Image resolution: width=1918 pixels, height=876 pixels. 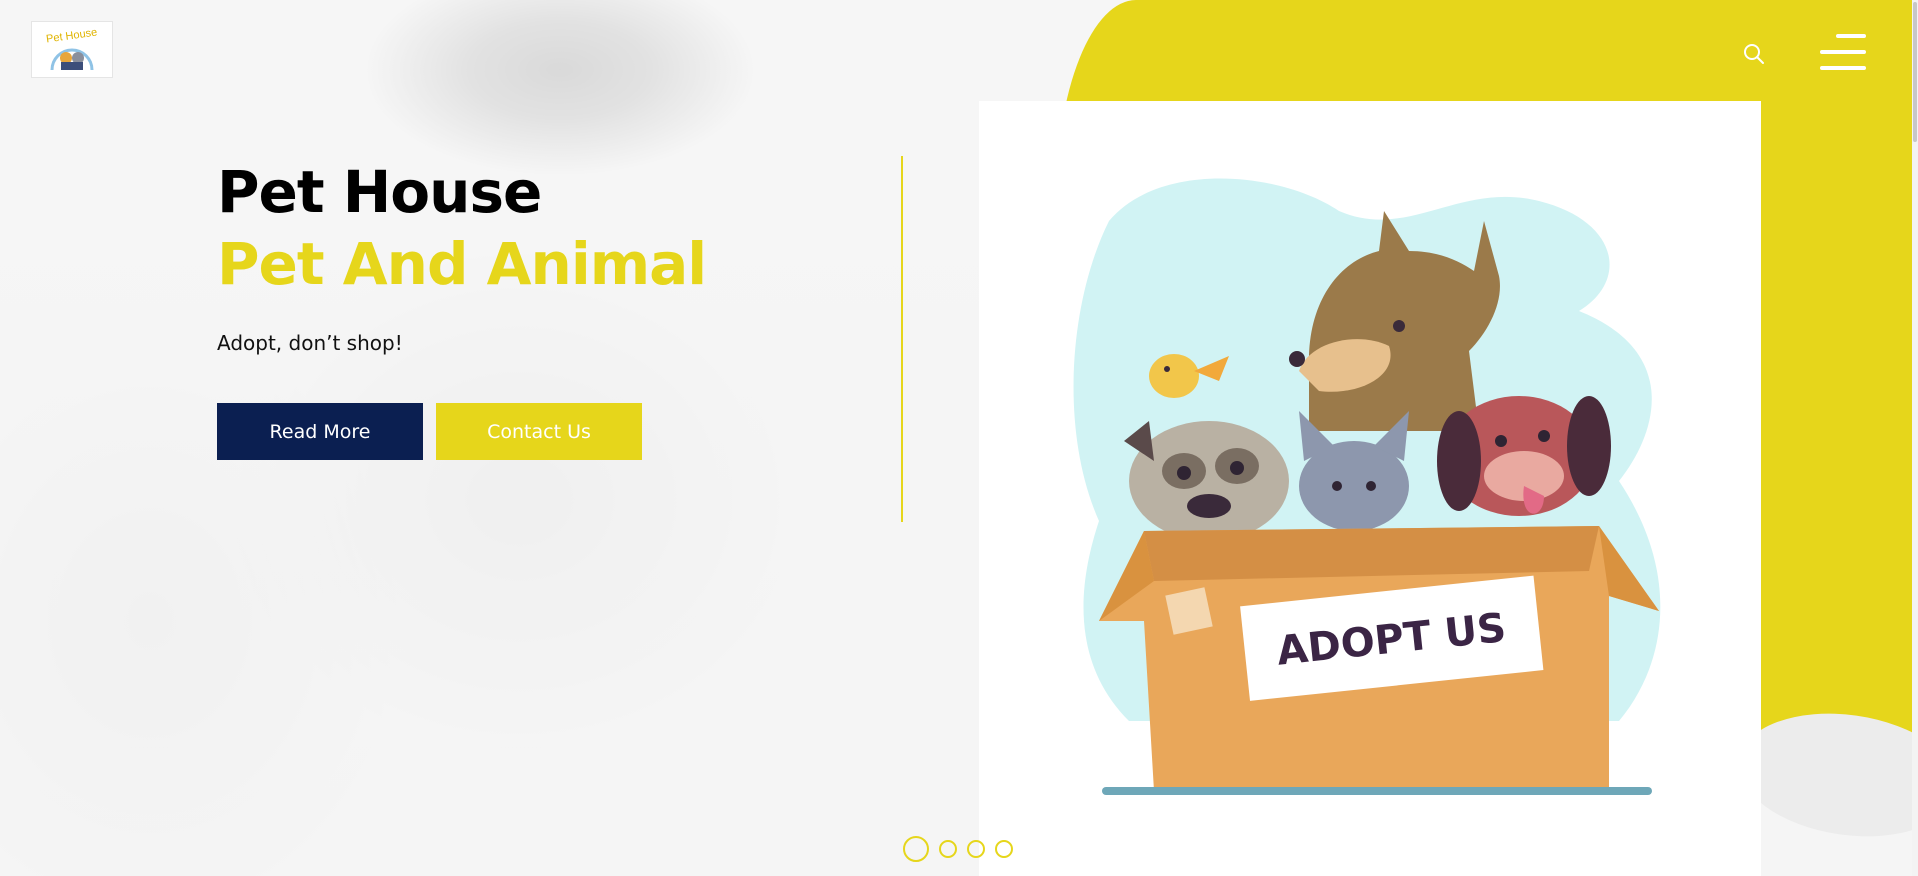 What do you see at coordinates (1754, 54) in the screenshot?
I see `search-icon` at bounding box center [1754, 54].